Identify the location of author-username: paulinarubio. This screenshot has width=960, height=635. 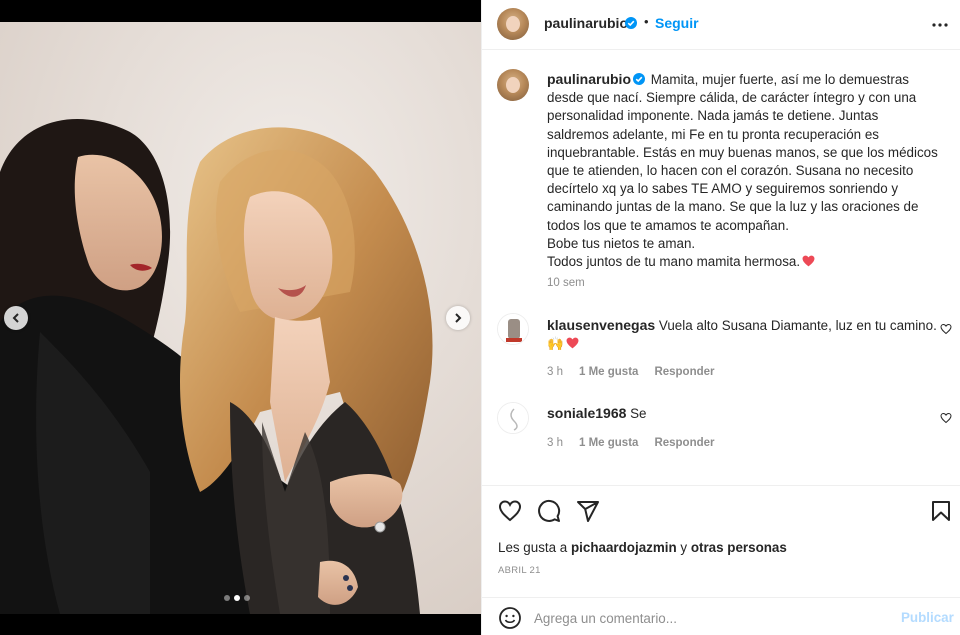
(586, 23).